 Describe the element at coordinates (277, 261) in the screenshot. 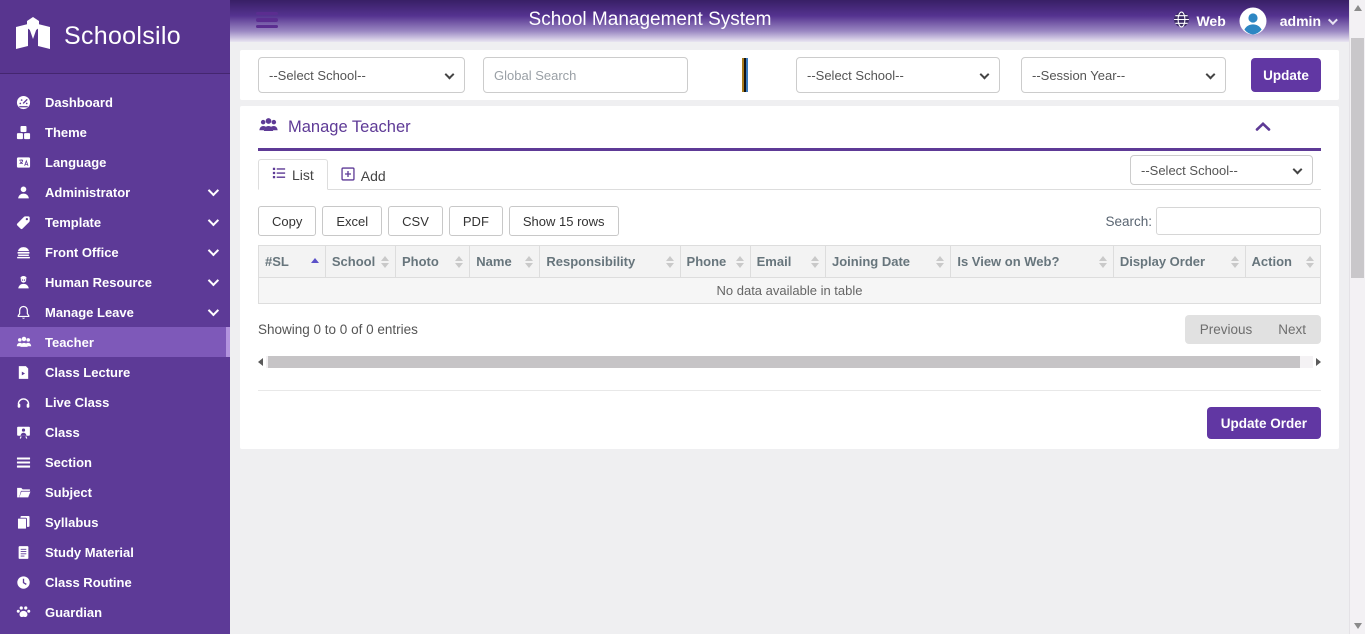

I see `column-label: #SL` at that location.